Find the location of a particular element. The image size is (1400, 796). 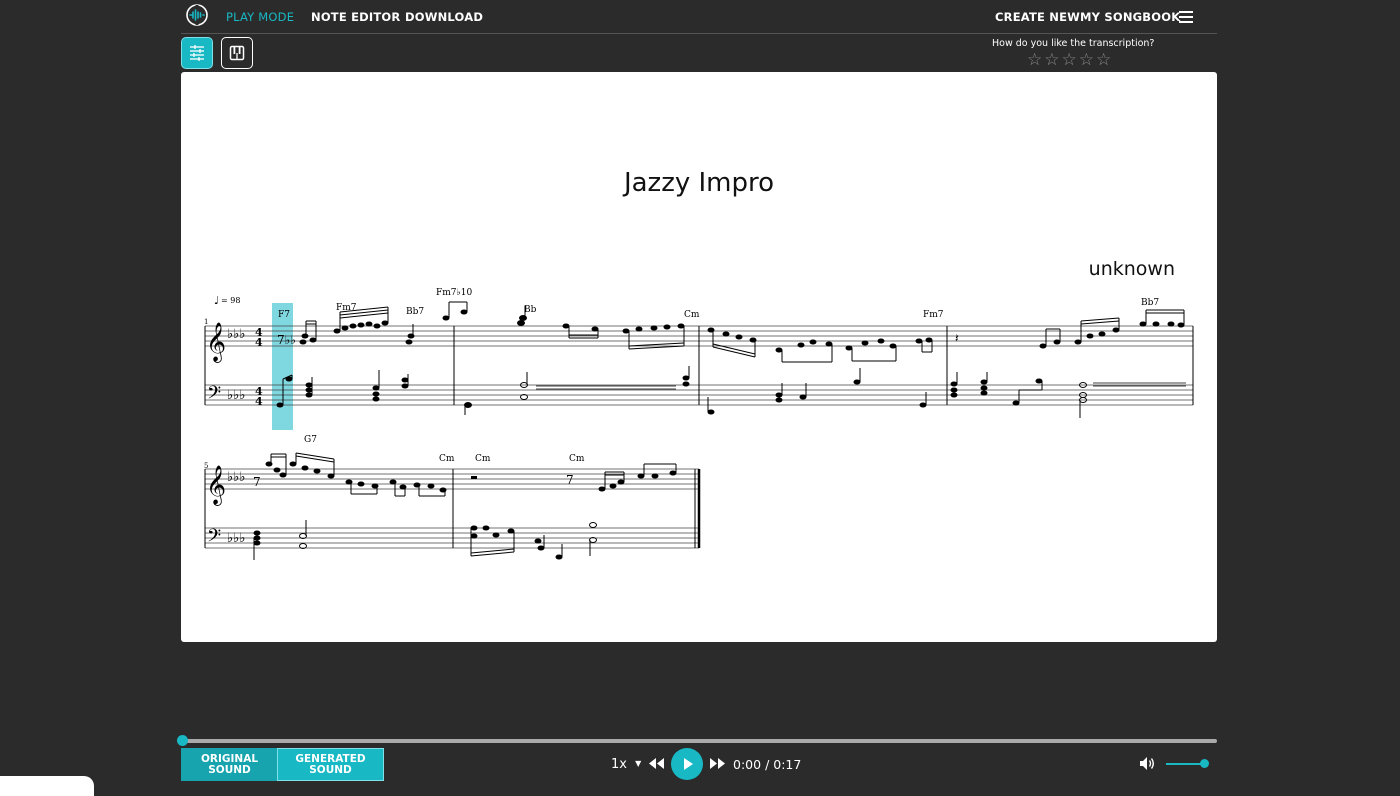

volume-slider-handle is located at coordinates (1204, 763).